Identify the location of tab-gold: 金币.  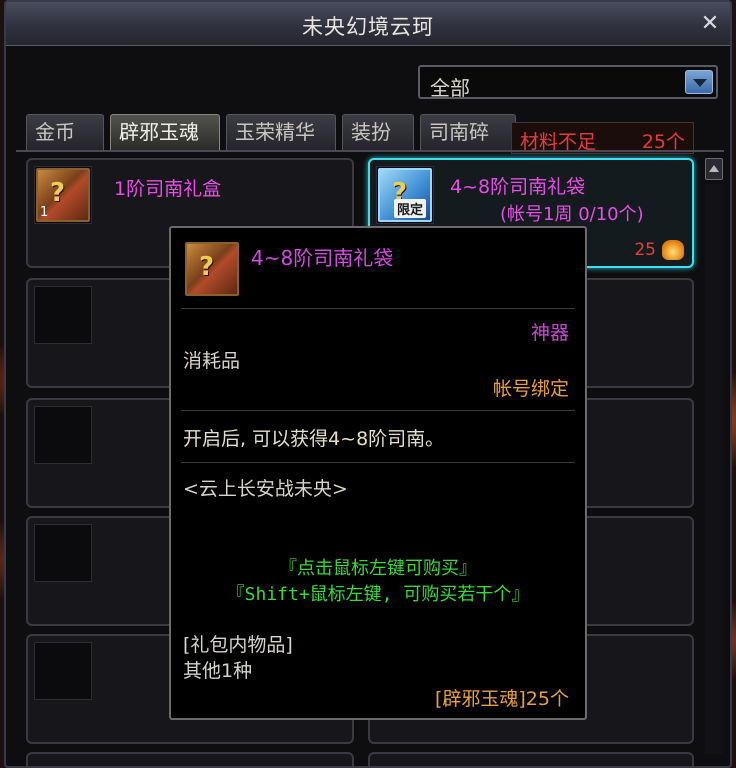
(65, 132).